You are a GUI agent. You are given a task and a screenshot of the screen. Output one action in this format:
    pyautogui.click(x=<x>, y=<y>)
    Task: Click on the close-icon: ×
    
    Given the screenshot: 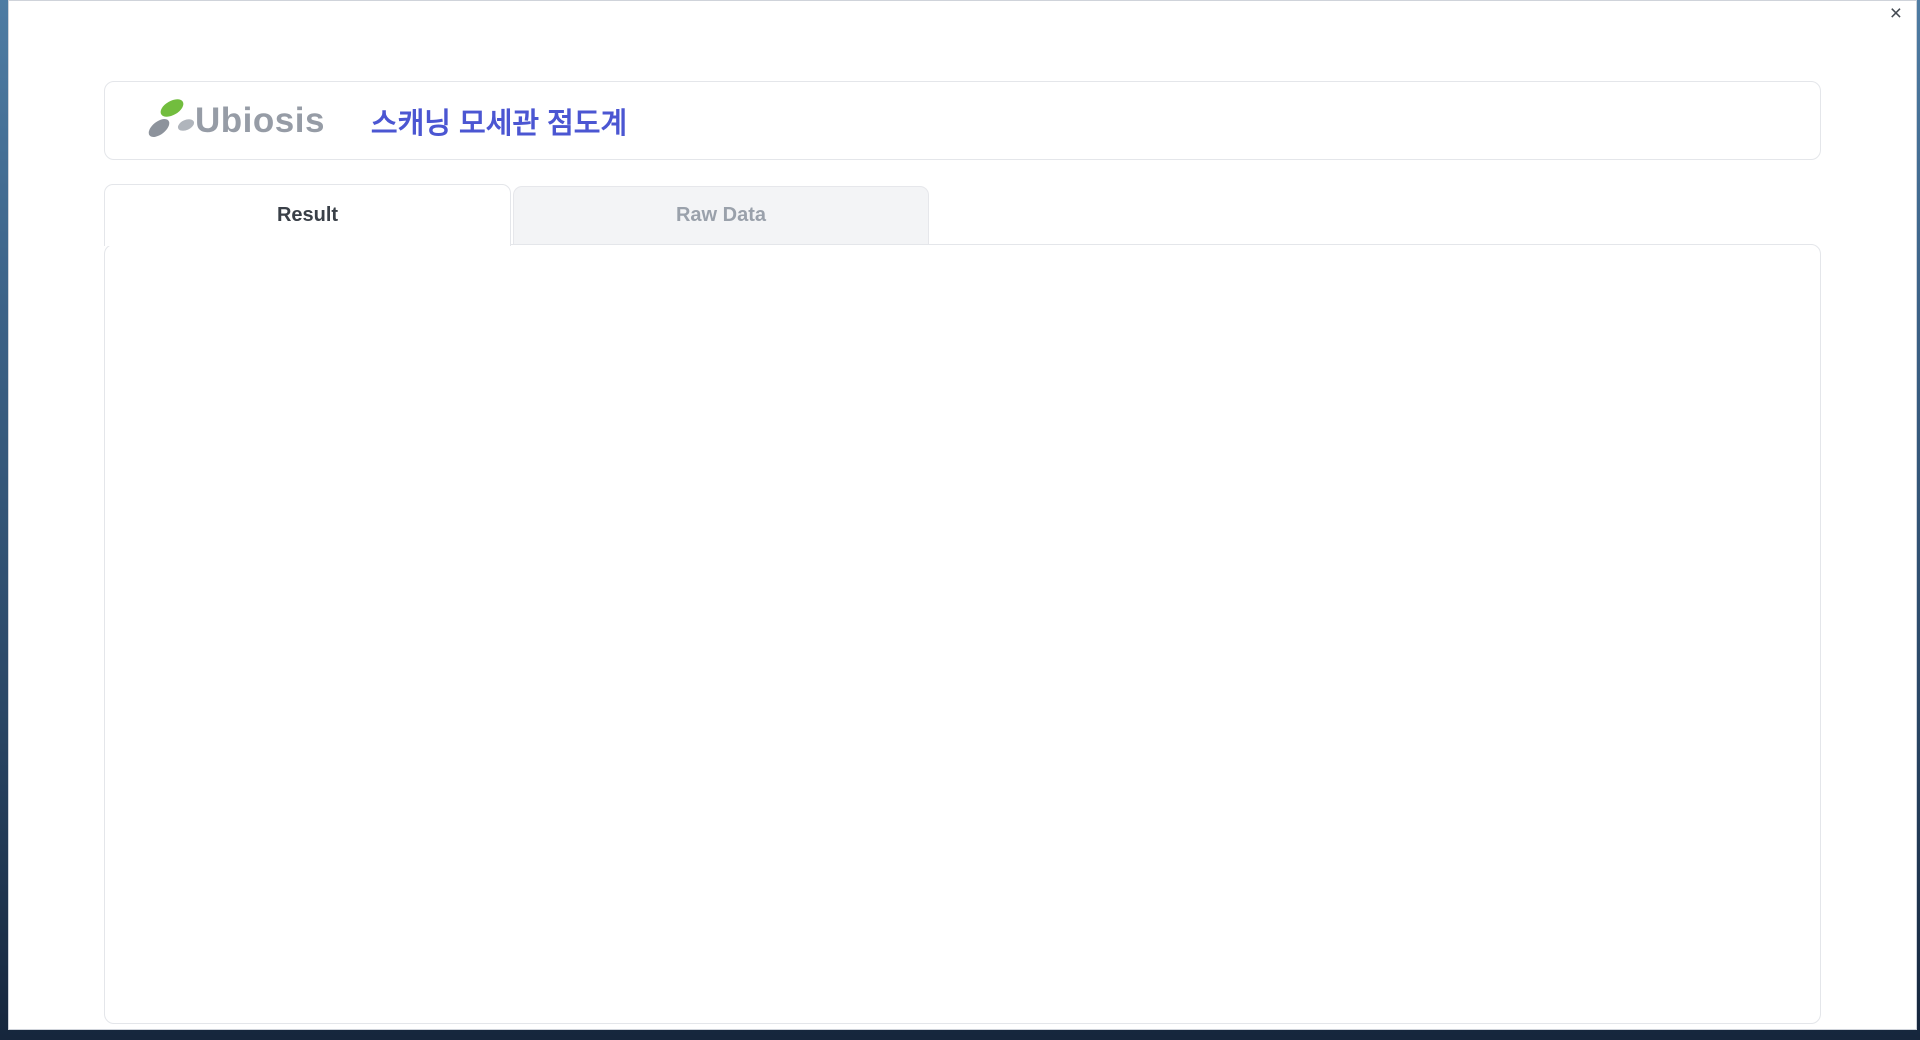 What is the action you would take?
    pyautogui.click(x=1896, y=14)
    